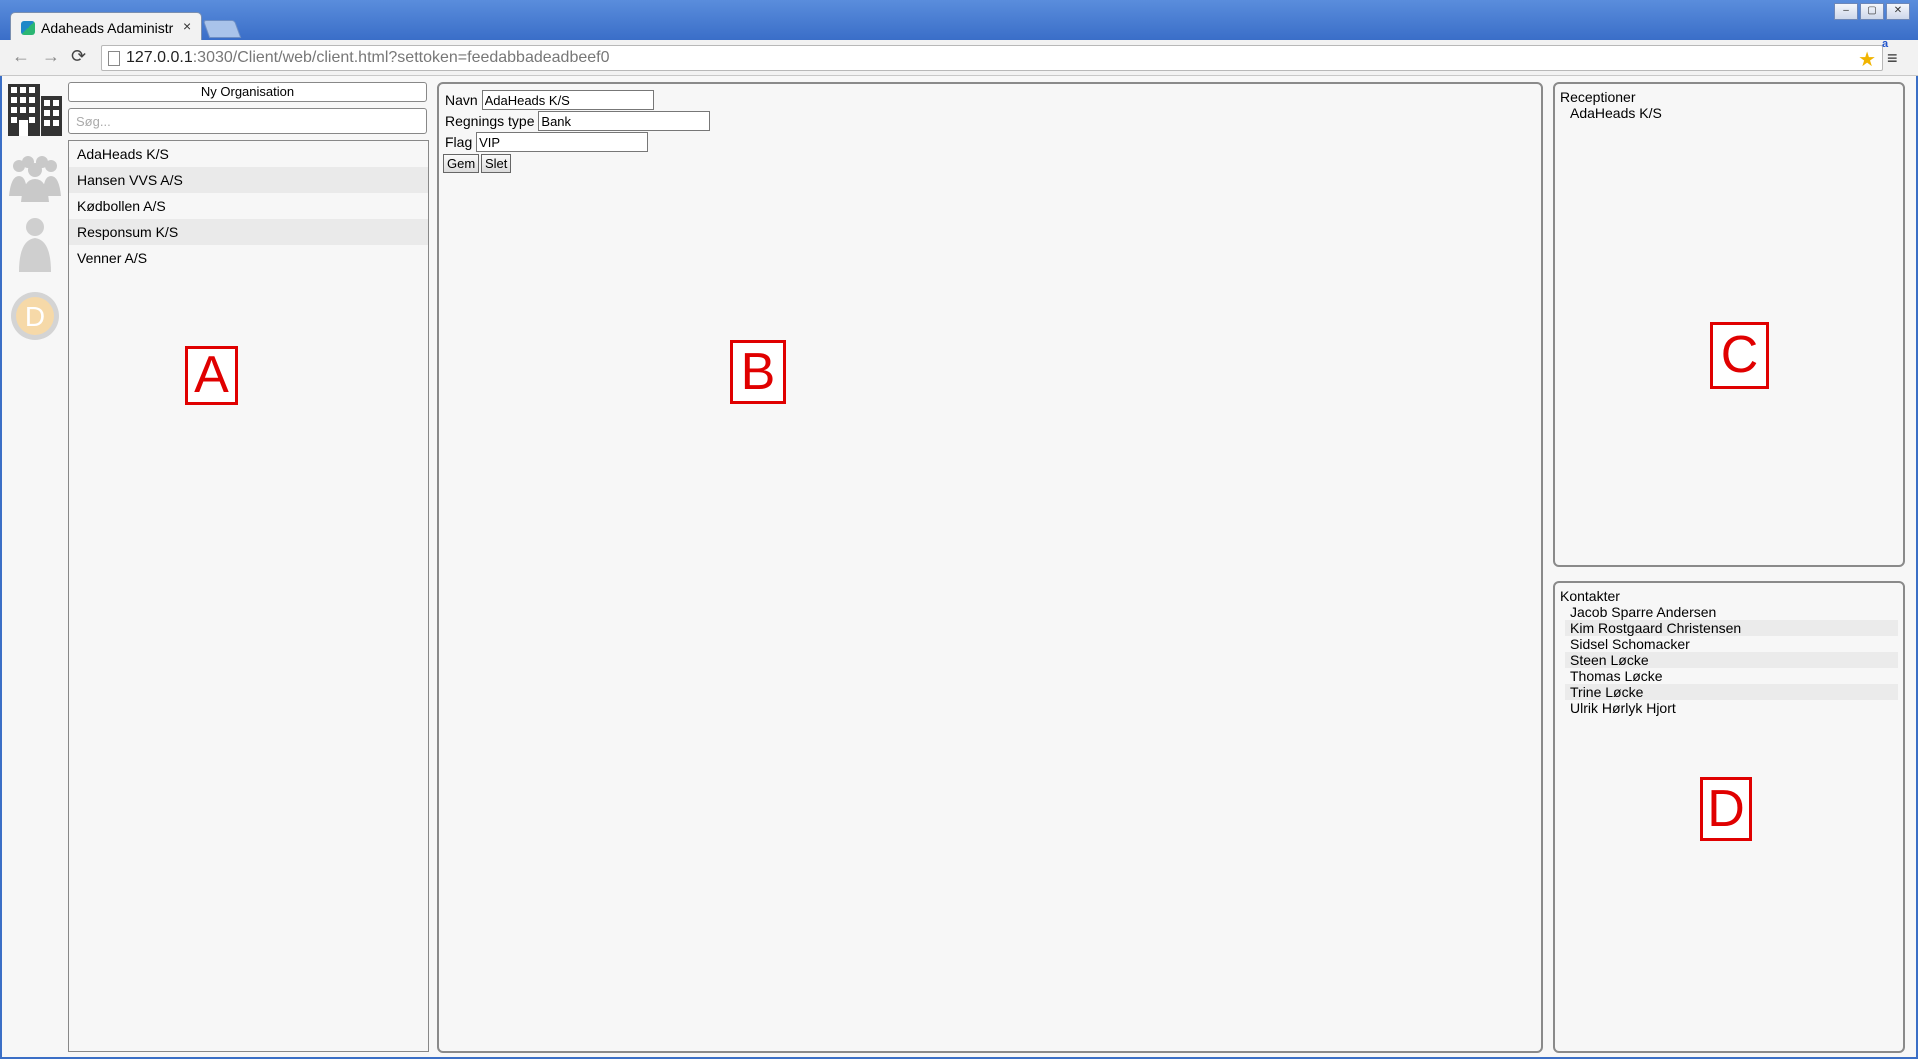 Image resolution: width=1918 pixels, height=1059 pixels. Describe the element at coordinates (248, 232) in the screenshot. I see `list-item: Responsum K/S` at that location.